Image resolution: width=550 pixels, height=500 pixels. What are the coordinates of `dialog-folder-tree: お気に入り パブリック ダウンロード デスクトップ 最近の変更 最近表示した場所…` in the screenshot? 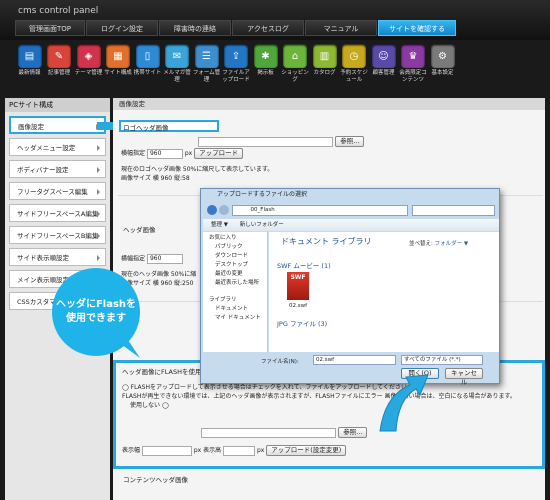 It's located at (235, 292).